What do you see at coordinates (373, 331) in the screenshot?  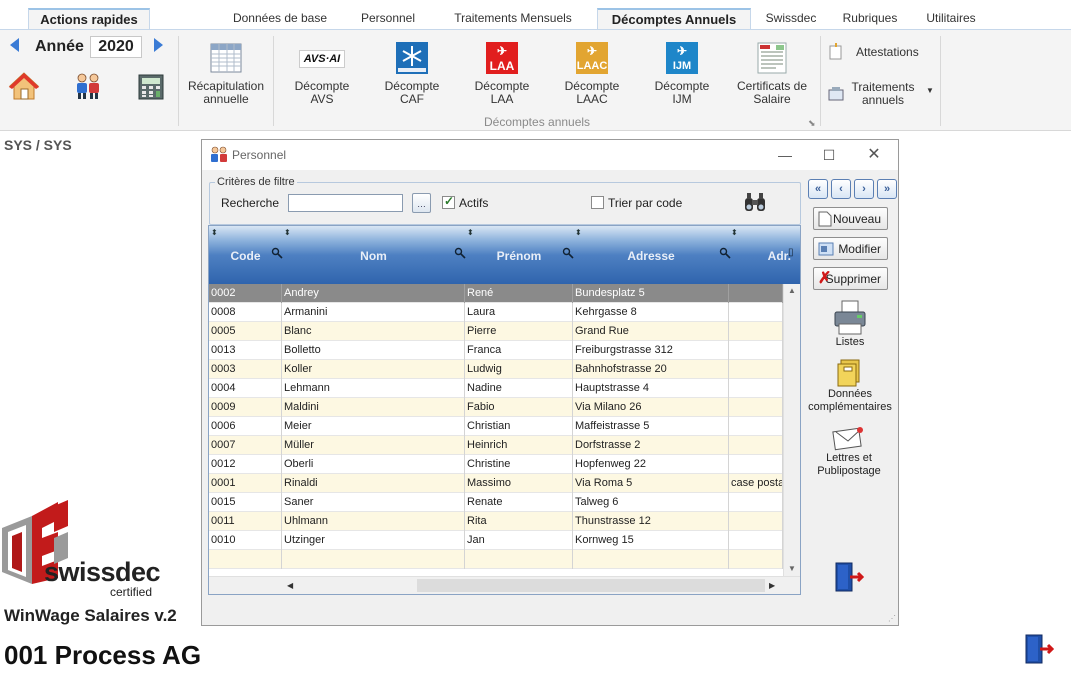 I see `cell-nom: Blanc` at bounding box center [373, 331].